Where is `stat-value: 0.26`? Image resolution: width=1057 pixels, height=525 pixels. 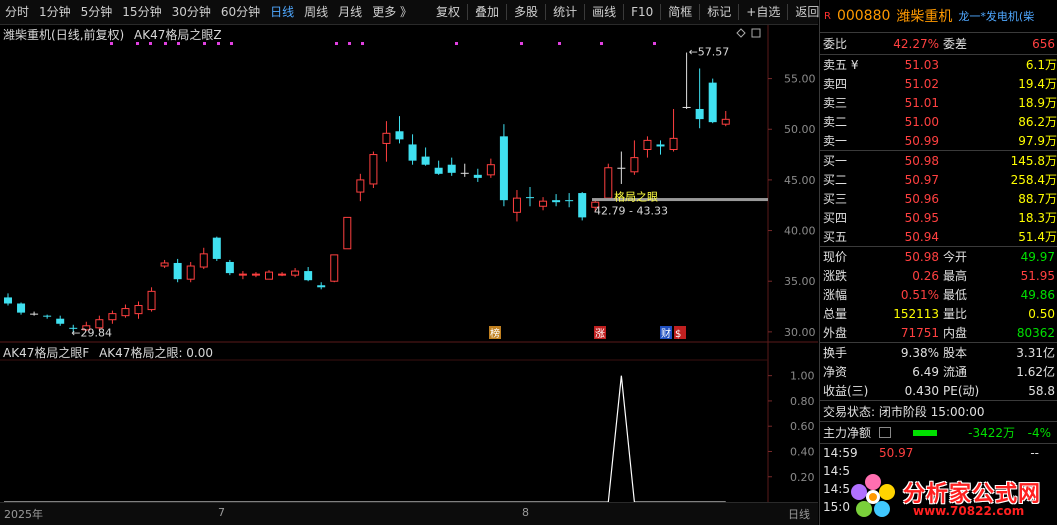 stat-value: 0.26 is located at coordinates (925, 275).